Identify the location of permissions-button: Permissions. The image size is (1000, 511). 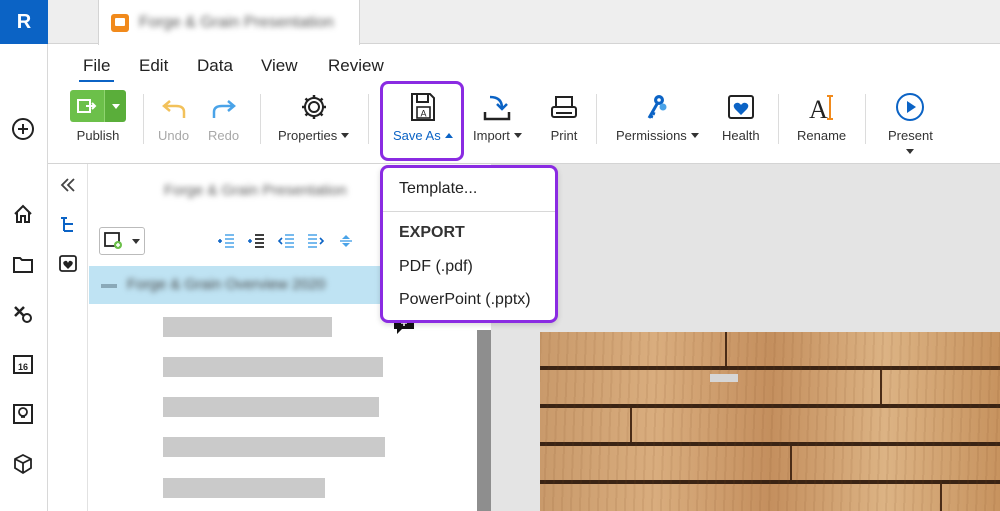
(657, 117).